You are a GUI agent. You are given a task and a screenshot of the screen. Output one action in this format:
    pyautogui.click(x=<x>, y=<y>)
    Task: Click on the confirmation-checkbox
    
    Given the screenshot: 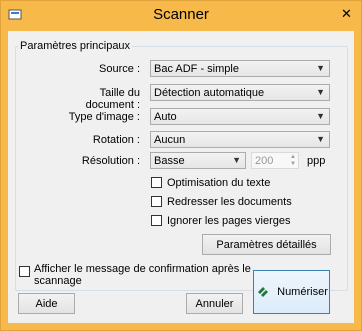 What is the action you would take?
    pyautogui.click(x=24, y=271)
    